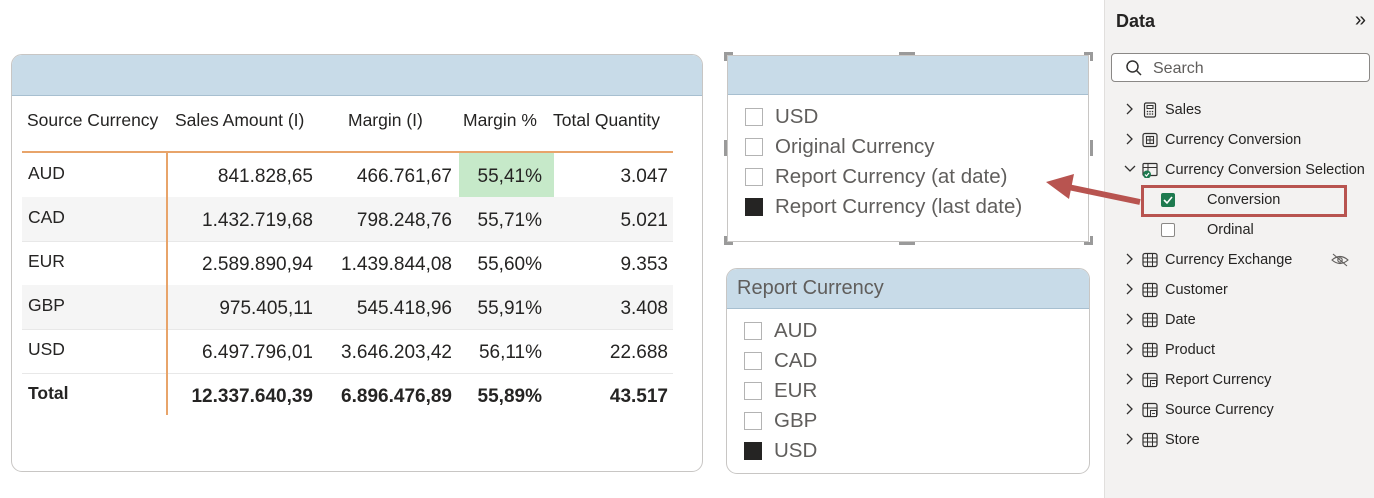  Describe the element at coordinates (257, 220) in the screenshot. I see `cell-sales-amount: 1.432.719,68` at that location.